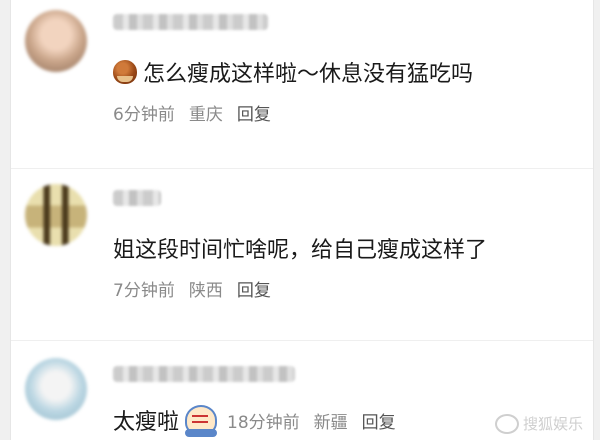 The height and width of the screenshot is (440, 600). Describe the element at coordinates (205, 291) in the screenshot. I see `comment-location: 陕西` at that location.